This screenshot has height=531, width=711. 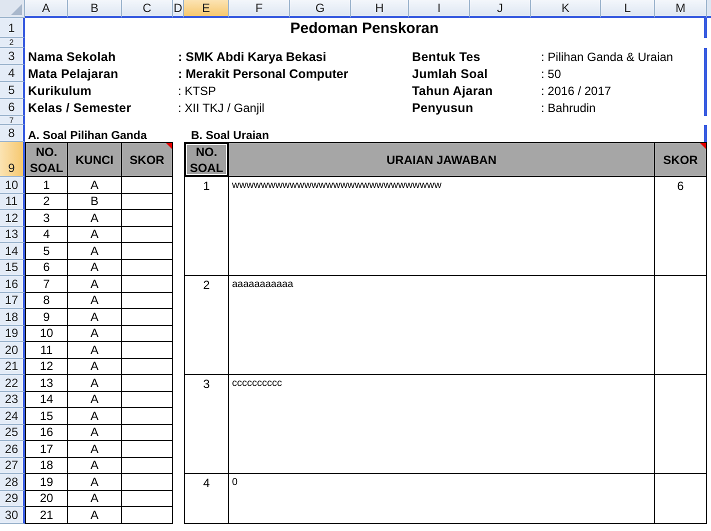 What do you see at coordinates (446, 56) in the screenshot?
I see `field-label: Bentuk Tes` at bounding box center [446, 56].